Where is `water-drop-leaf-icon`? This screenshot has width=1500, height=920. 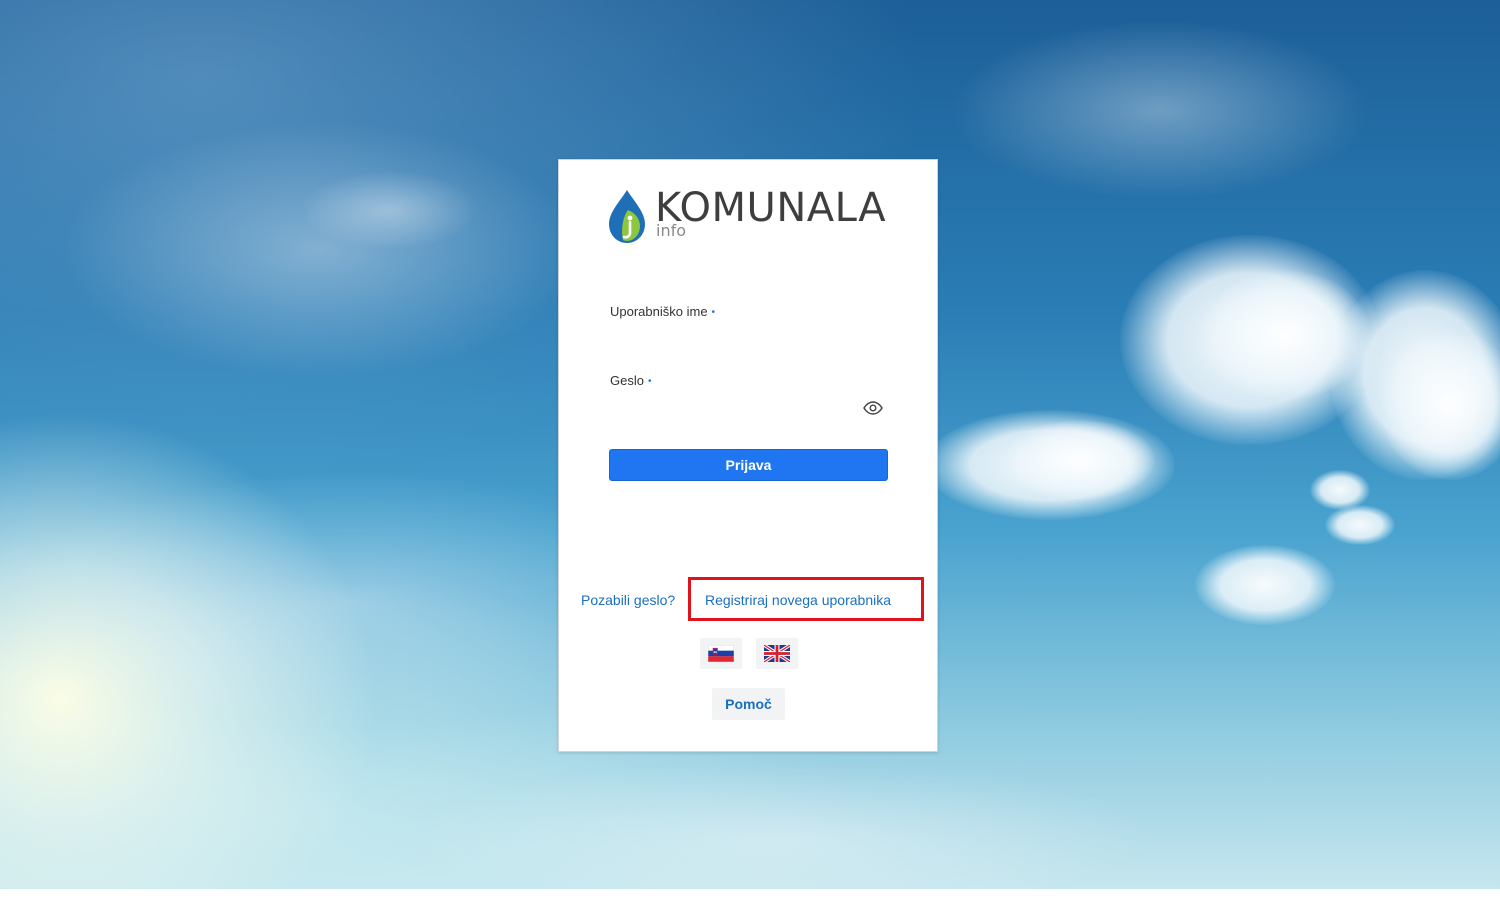 water-drop-leaf-icon is located at coordinates (627, 216).